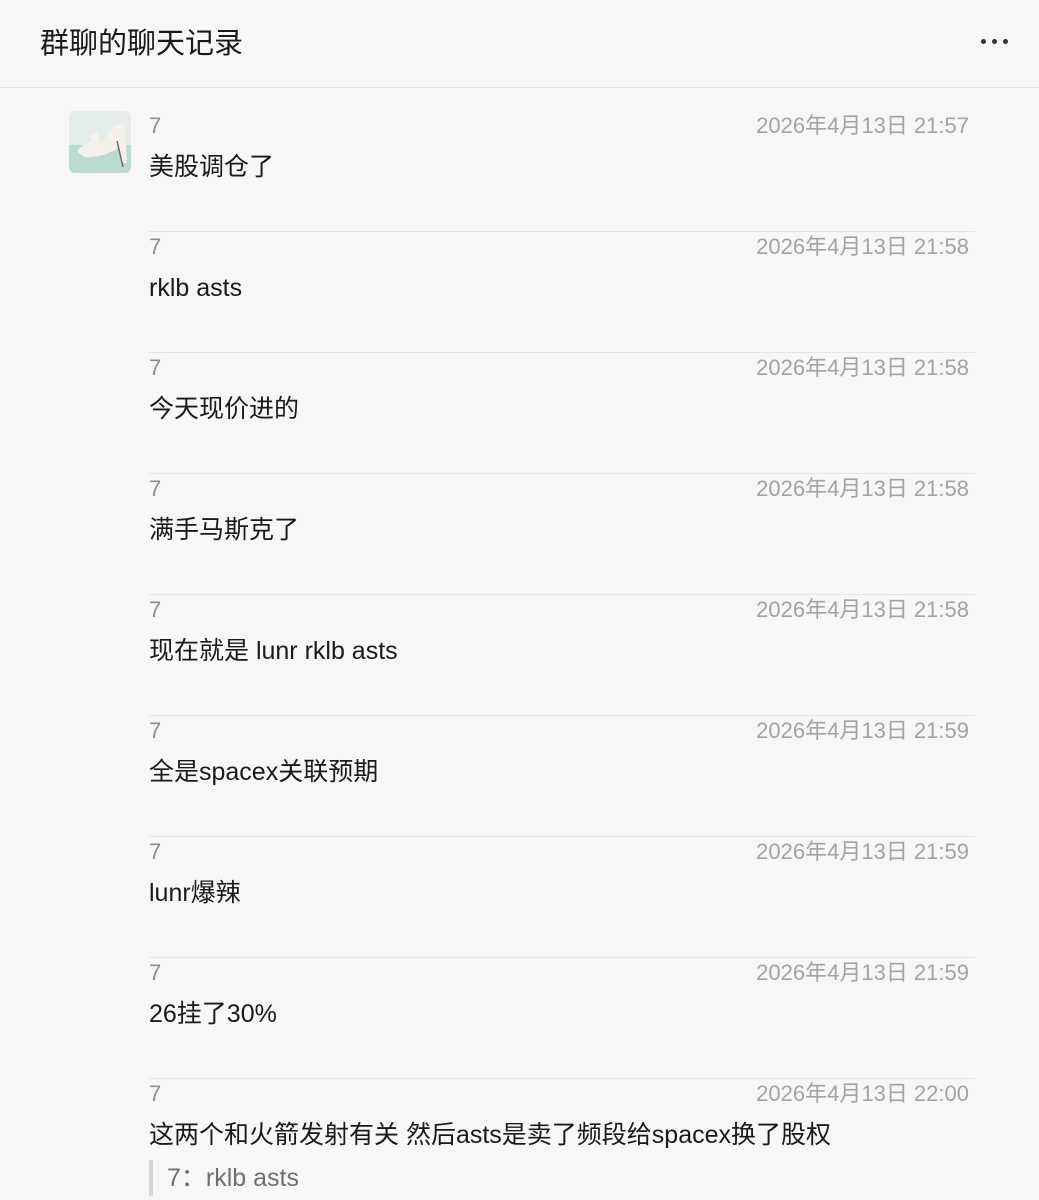  Describe the element at coordinates (224, 409) in the screenshot. I see `message-text: 今天现价进的` at that location.